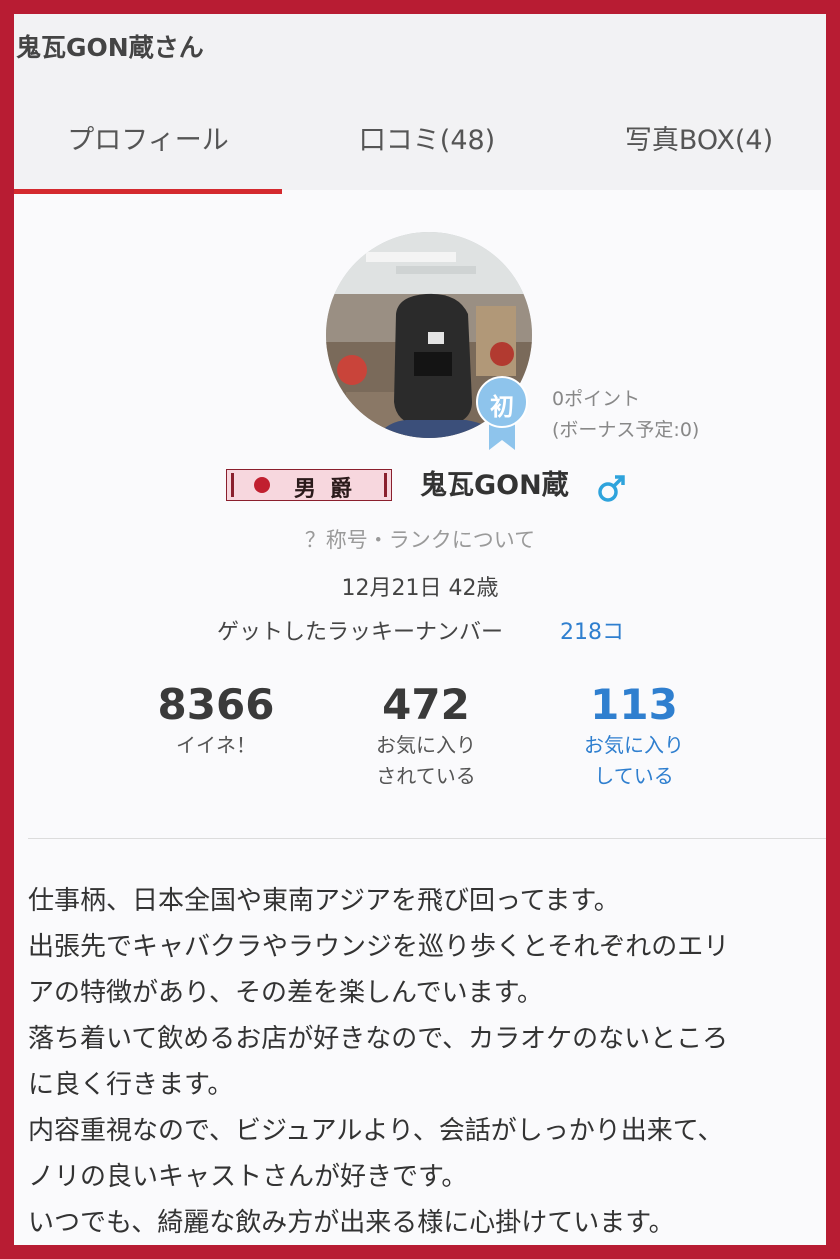  Describe the element at coordinates (420, 588) in the screenshot. I see `birthday-age: 12月21日 42歳` at that location.